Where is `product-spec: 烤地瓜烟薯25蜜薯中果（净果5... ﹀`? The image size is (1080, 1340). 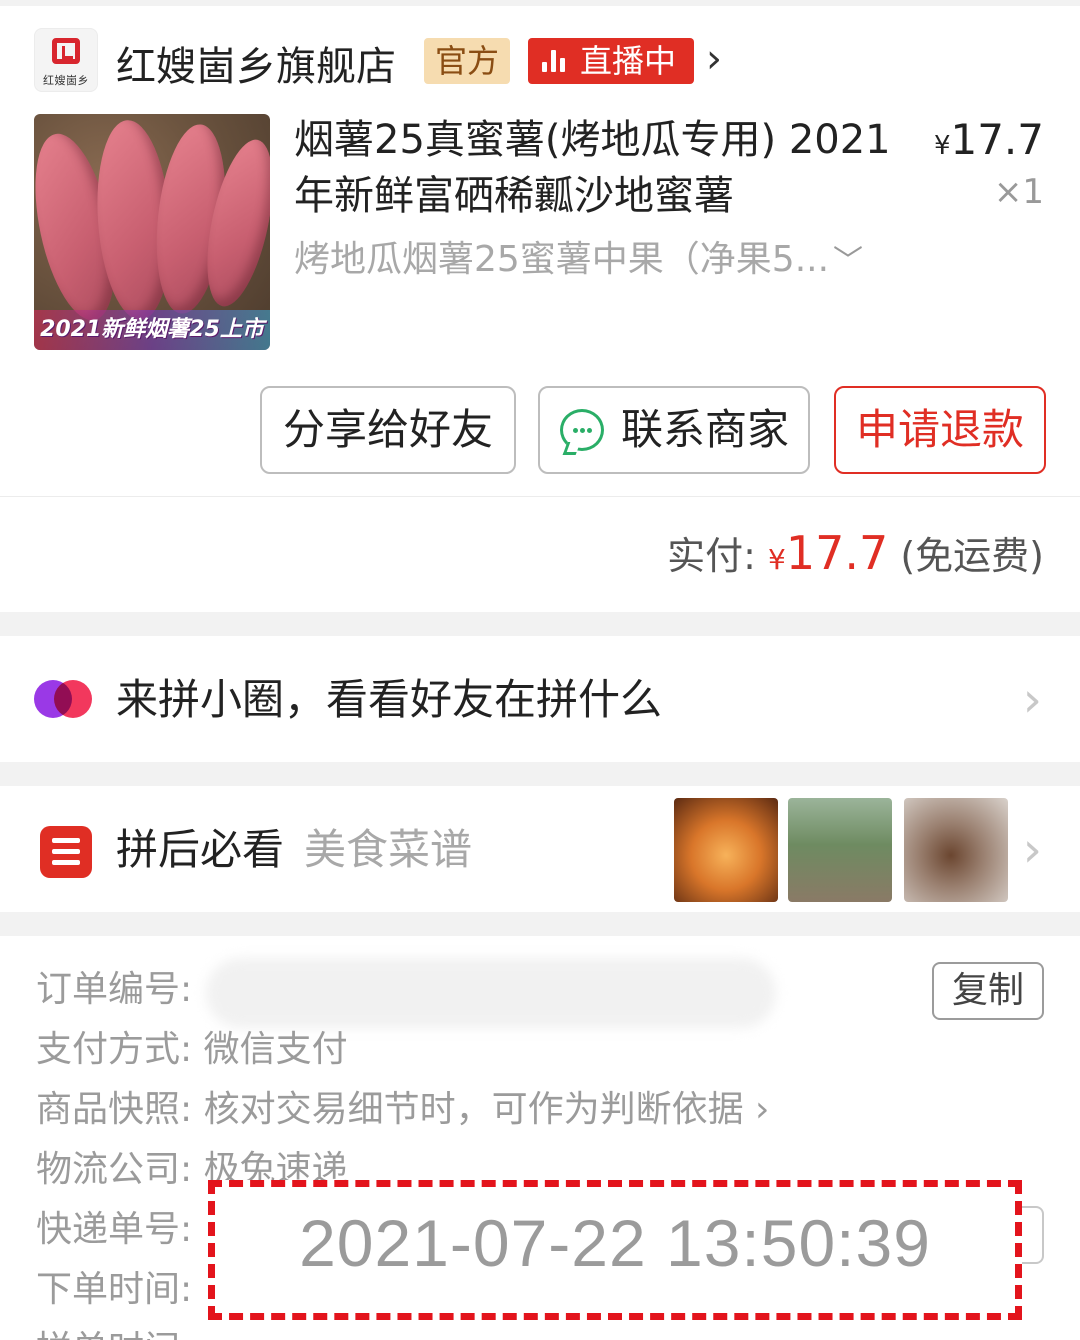 product-spec: 烤地瓜烟薯25蜜薯中果（净果5... ﹀ is located at coordinates (578, 261).